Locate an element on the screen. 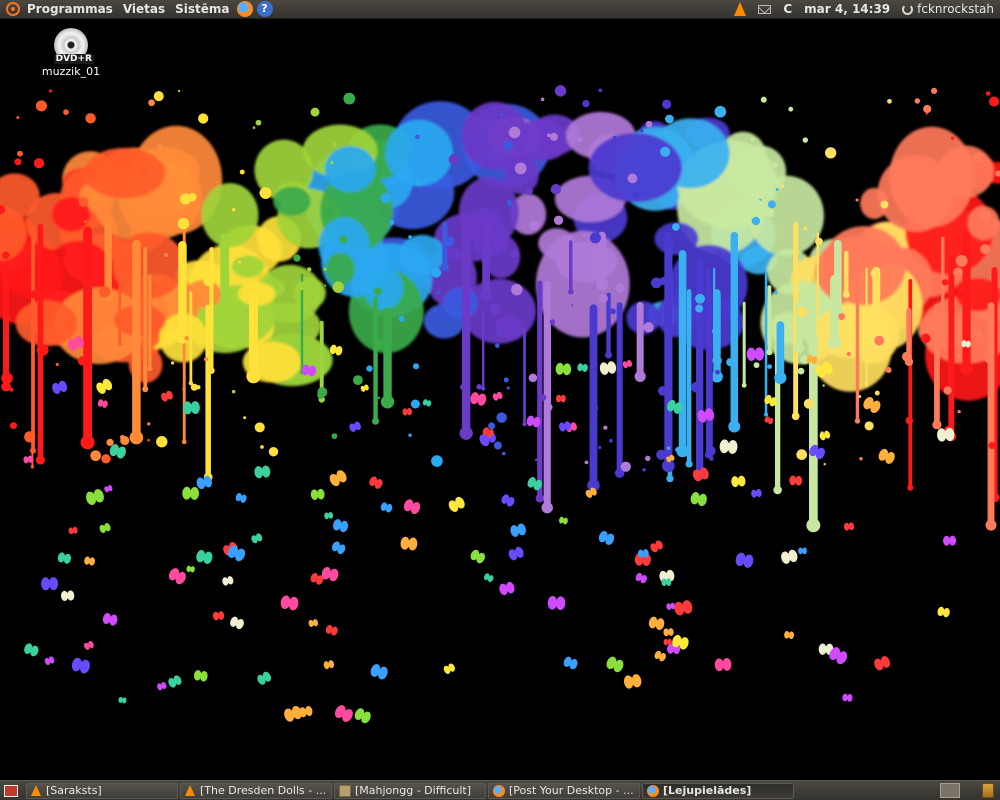 Image resolution: width=1000 pixels, height=800 pixels. power-icon is located at coordinates (908, 9).